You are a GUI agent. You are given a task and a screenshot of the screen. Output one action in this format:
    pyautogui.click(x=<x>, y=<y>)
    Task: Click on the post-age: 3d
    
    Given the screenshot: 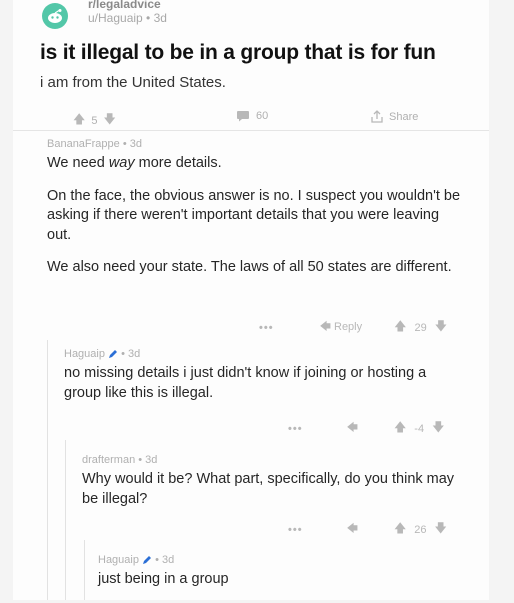 What is the action you would take?
    pyautogui.click(x=160, y=18)
    